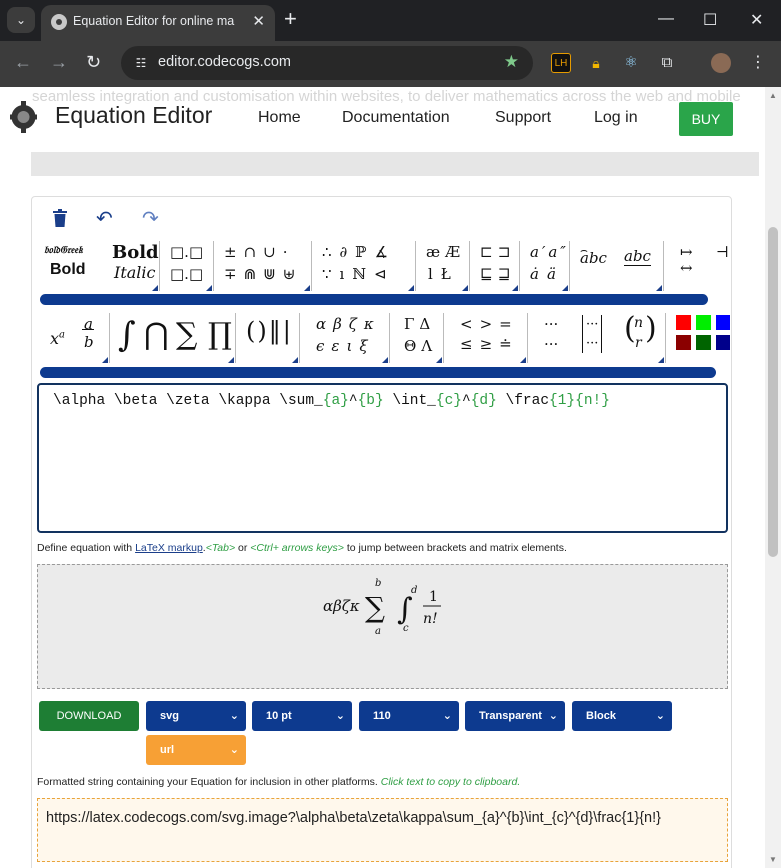  I want to click on copy-hint-action: Click text to copy to clipboard., so click(450, 782).